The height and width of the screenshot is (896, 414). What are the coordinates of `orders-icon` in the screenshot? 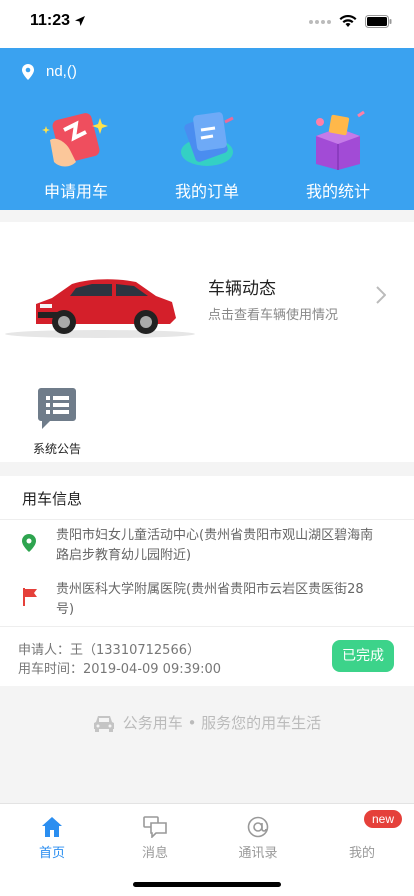 It's located at (207, 141).